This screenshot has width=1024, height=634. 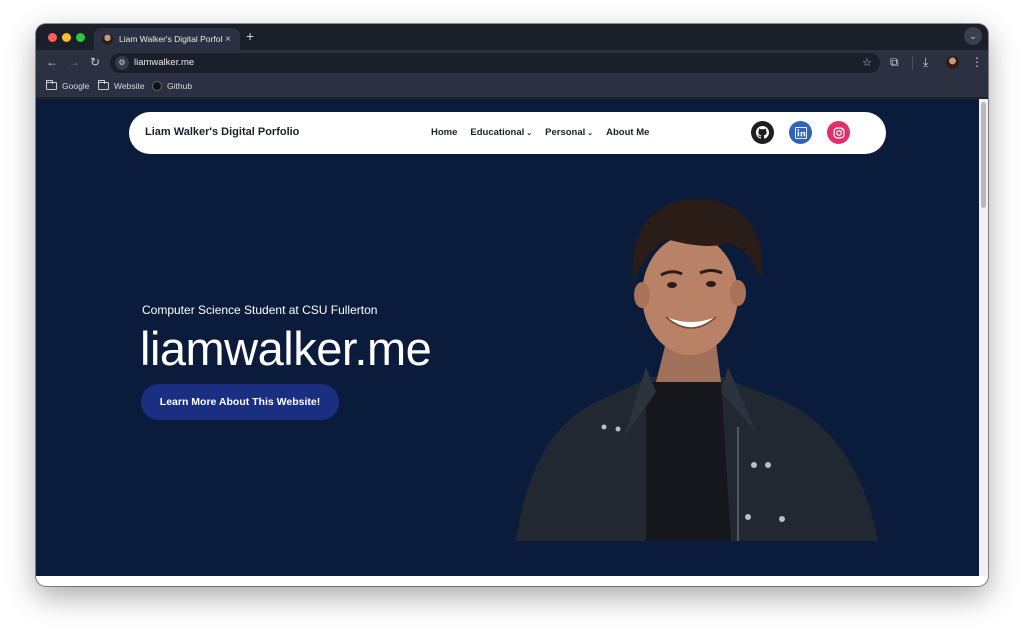 What do you see at coordinates (286, 348) in the screenshot?
I see `hero-title: liamwalker.me` at bounding box center [286, 348].